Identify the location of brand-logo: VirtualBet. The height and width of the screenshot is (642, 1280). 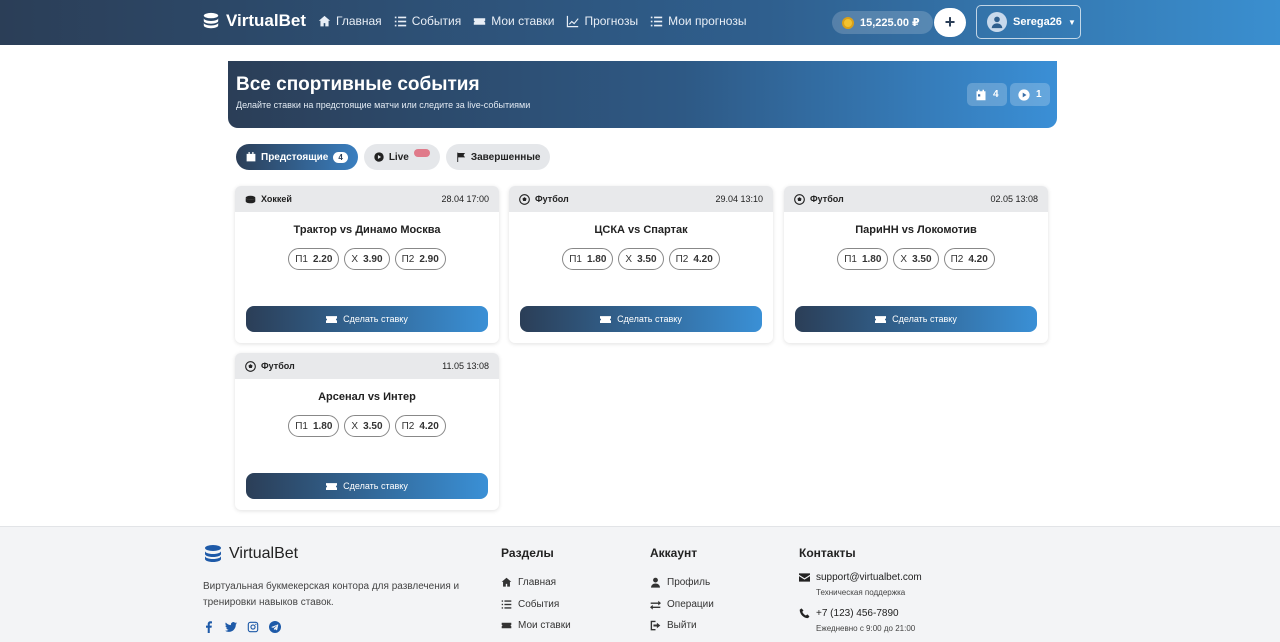
(254, 21).